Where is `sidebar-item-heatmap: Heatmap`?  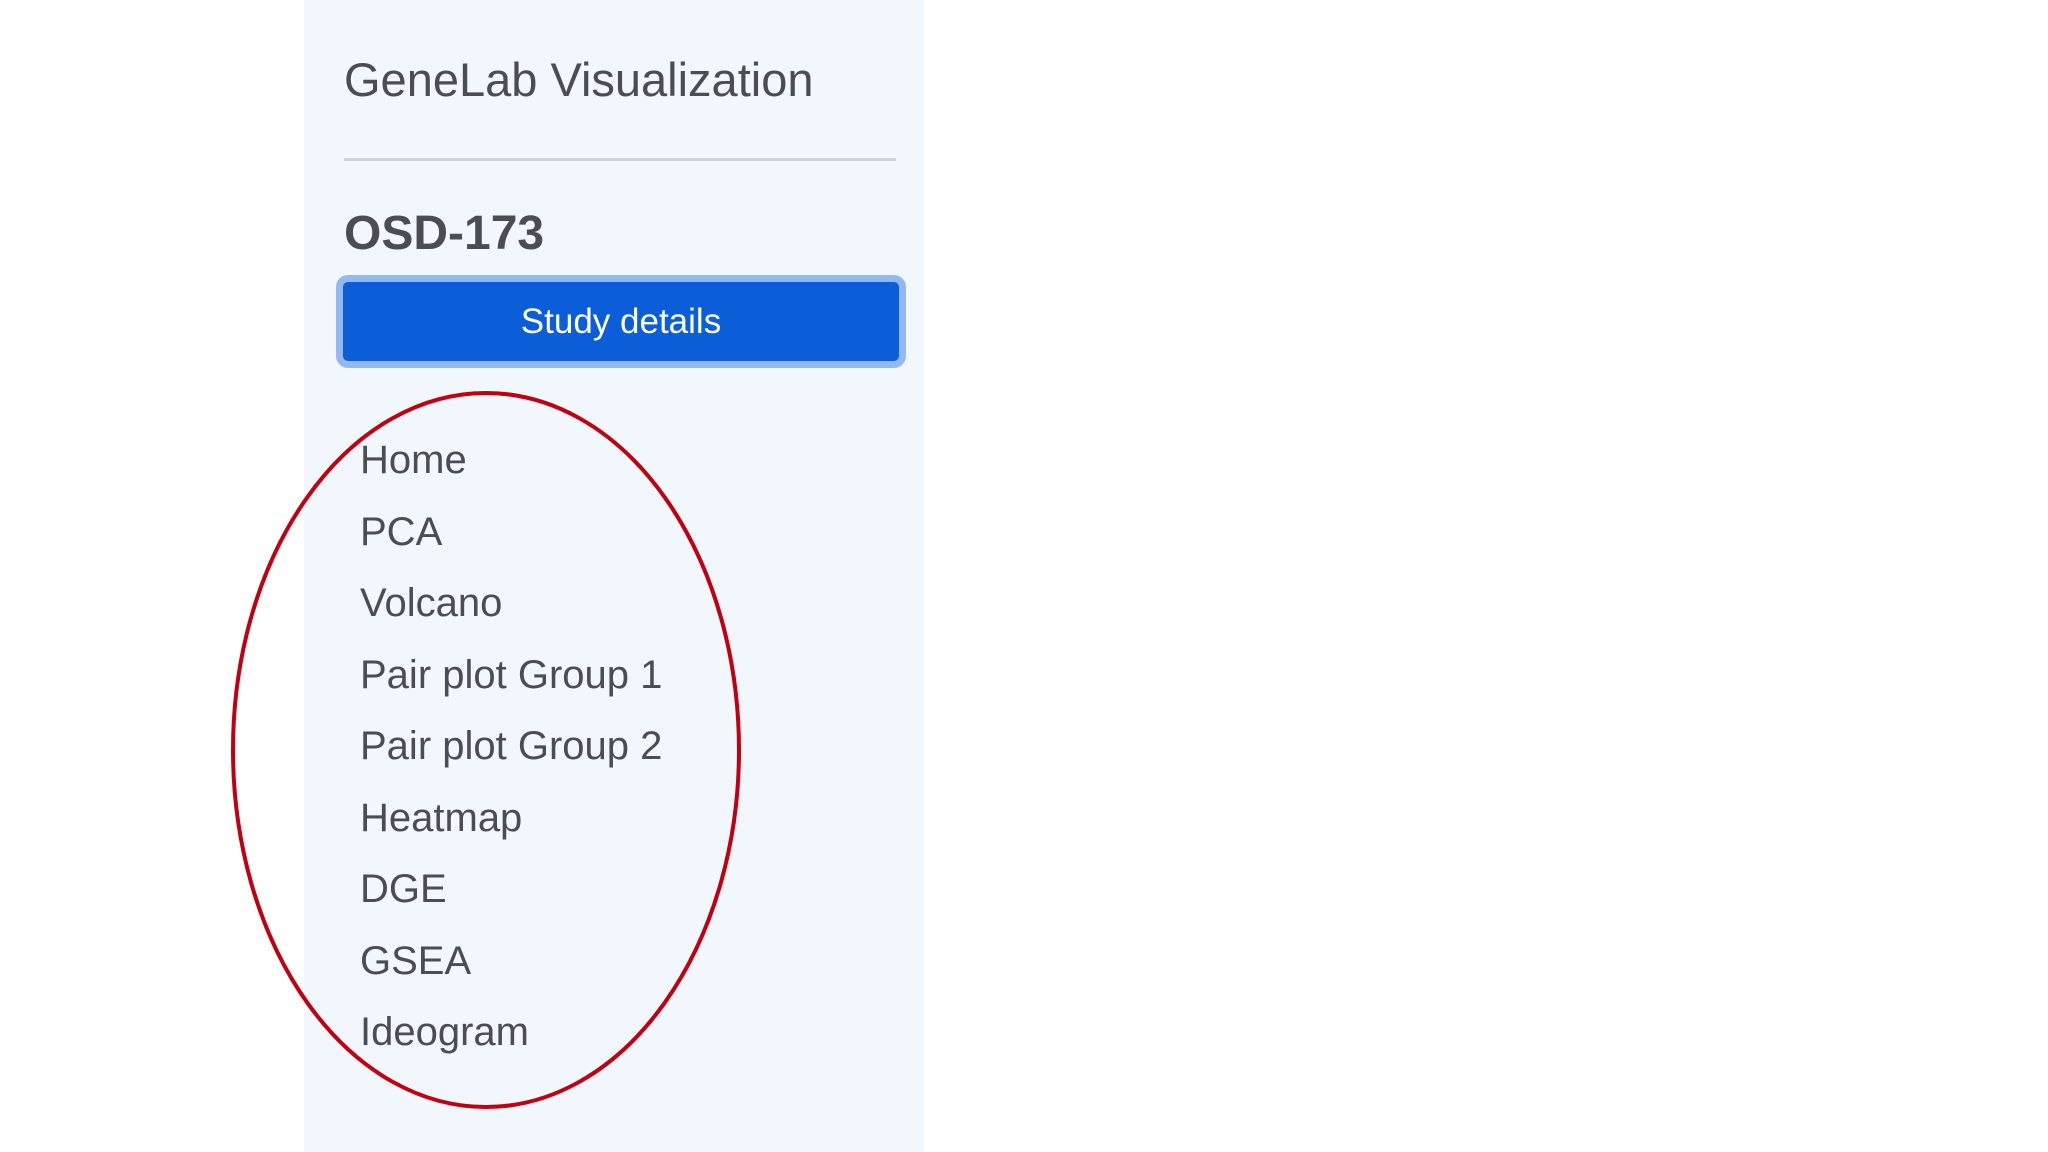 sidebar-item-heatmap: Heatmap is located at coordinates (511, 826).